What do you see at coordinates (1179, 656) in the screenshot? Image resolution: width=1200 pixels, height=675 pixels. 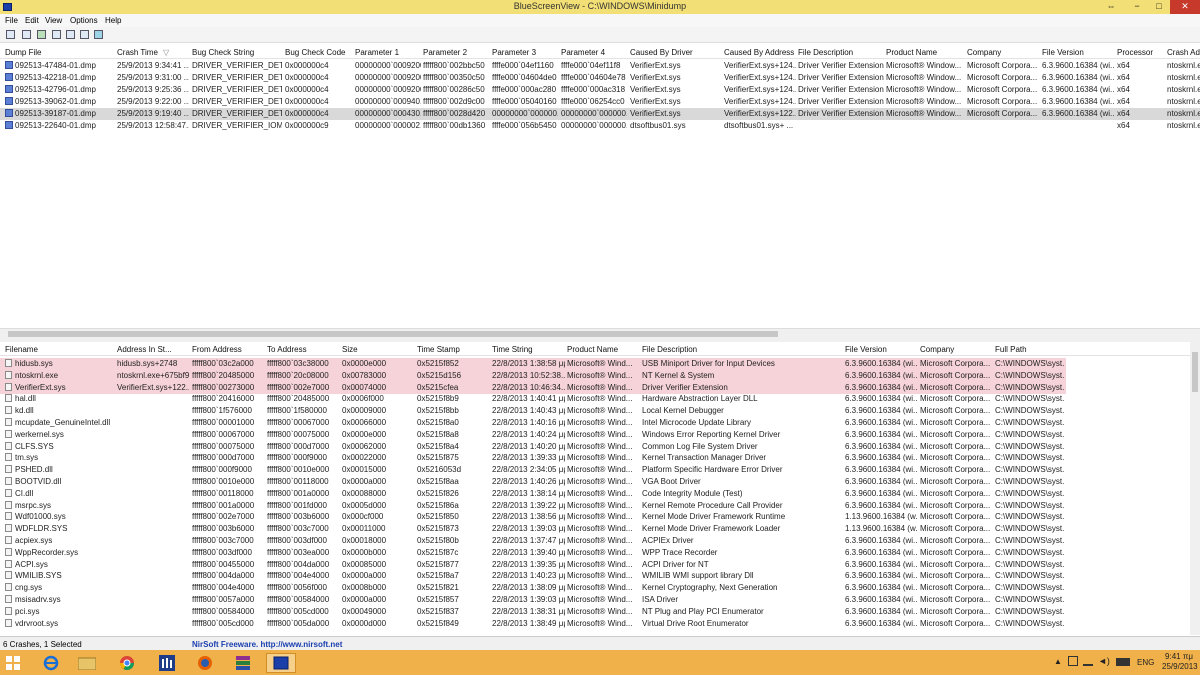 I see `clock-time: 9:41 πμ` at bounding box center [1179, 656].